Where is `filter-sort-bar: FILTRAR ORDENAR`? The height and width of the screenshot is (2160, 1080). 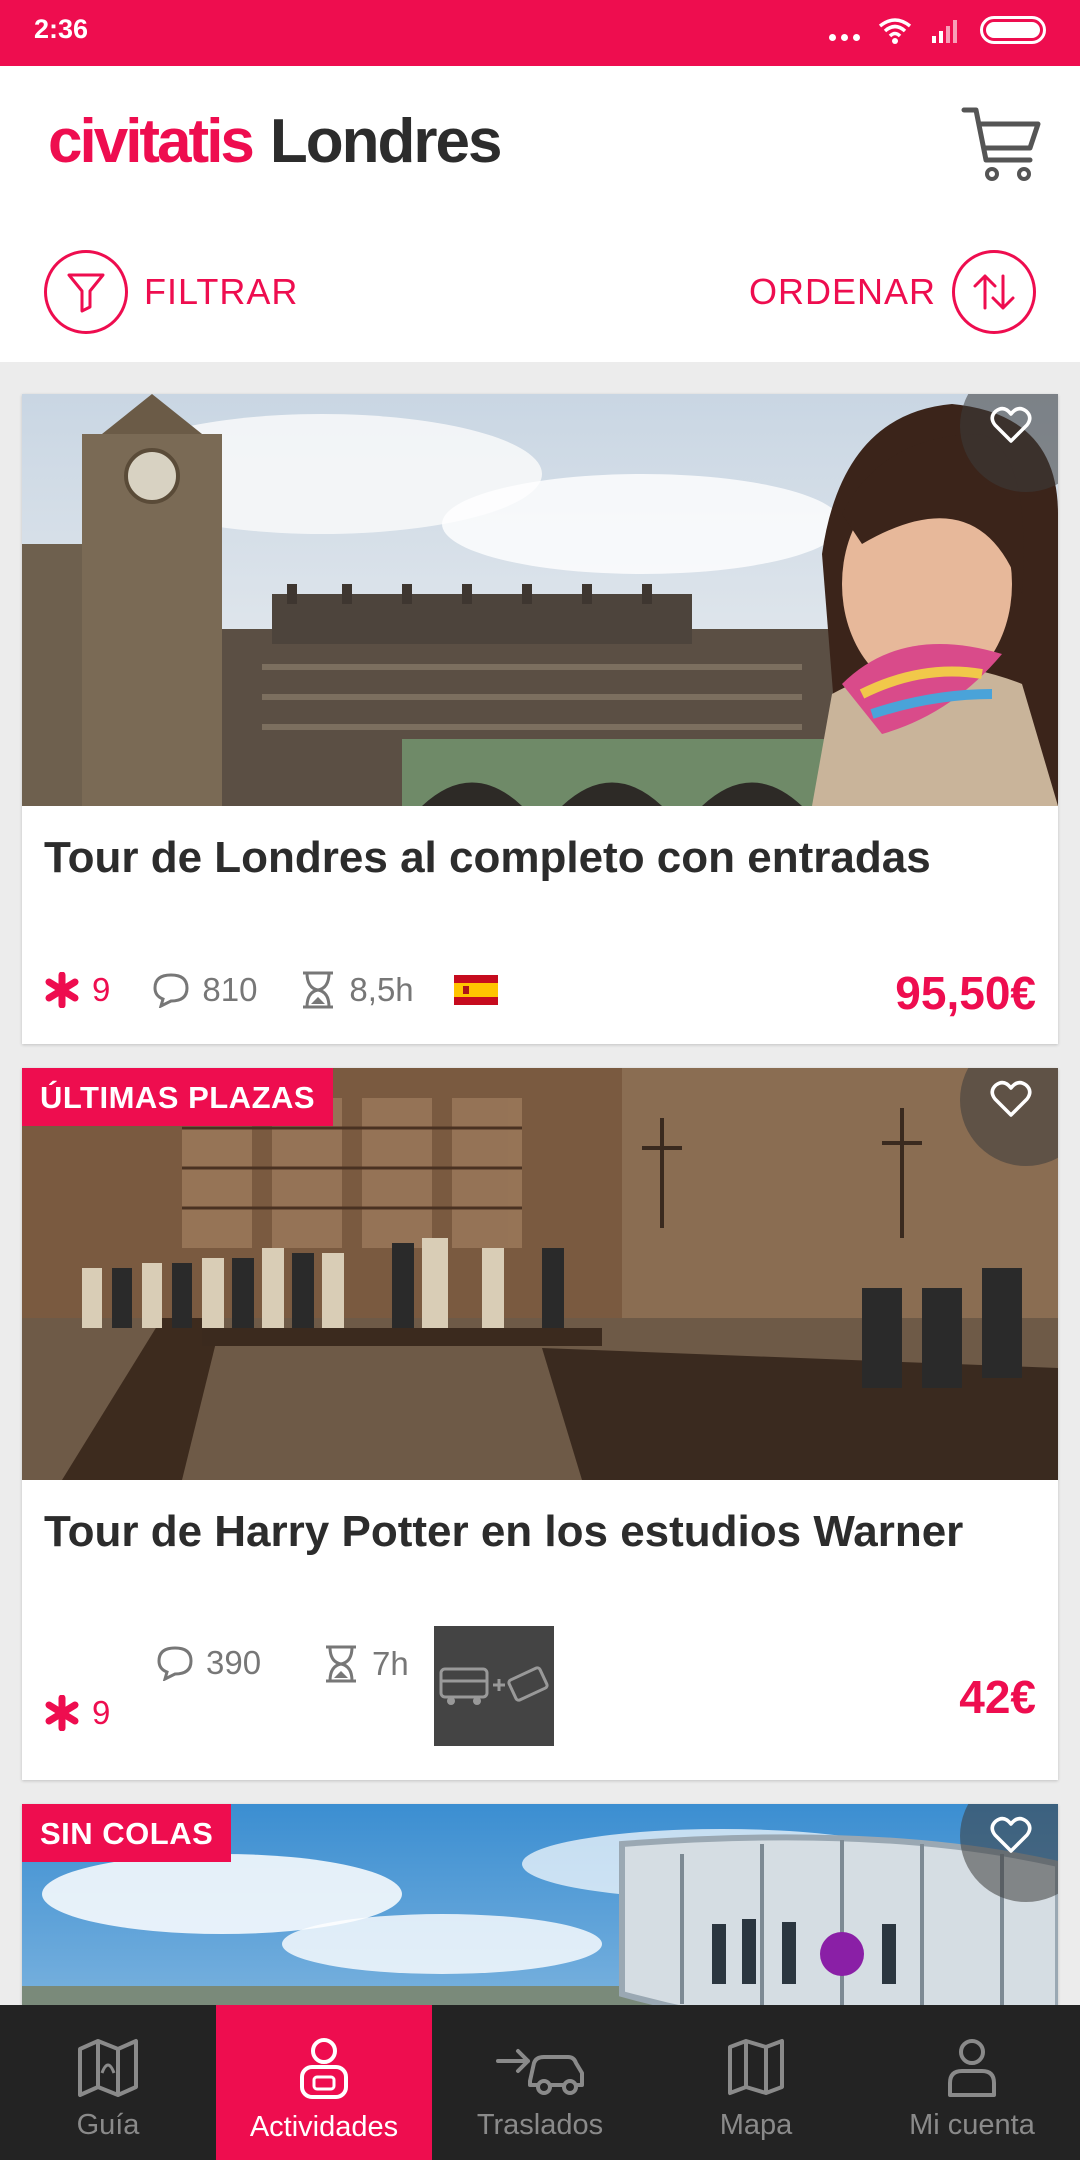
filter-sort-bar: FILTRAR ORDENAR is located at coordinates (540, 294).